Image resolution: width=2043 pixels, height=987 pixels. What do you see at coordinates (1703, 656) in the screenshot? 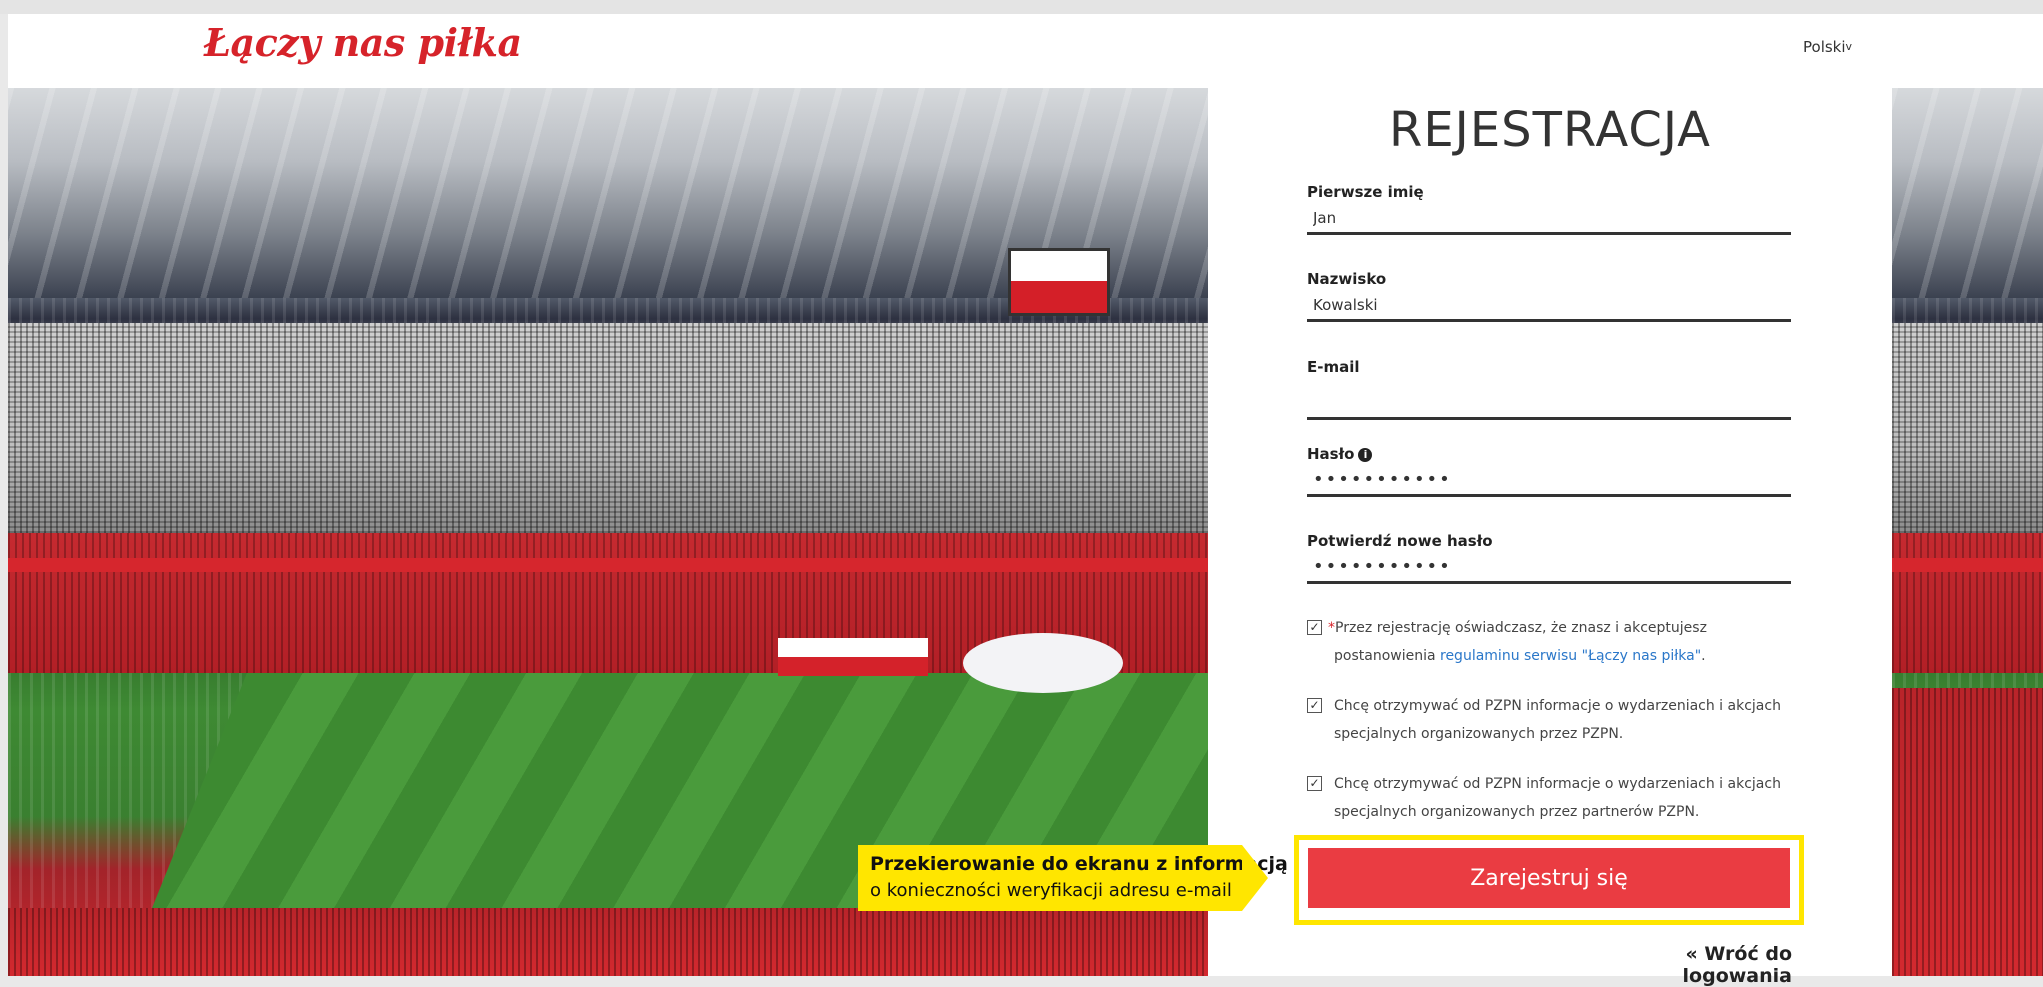
I see `terms-end: .` at bounding box center [1703, 656].